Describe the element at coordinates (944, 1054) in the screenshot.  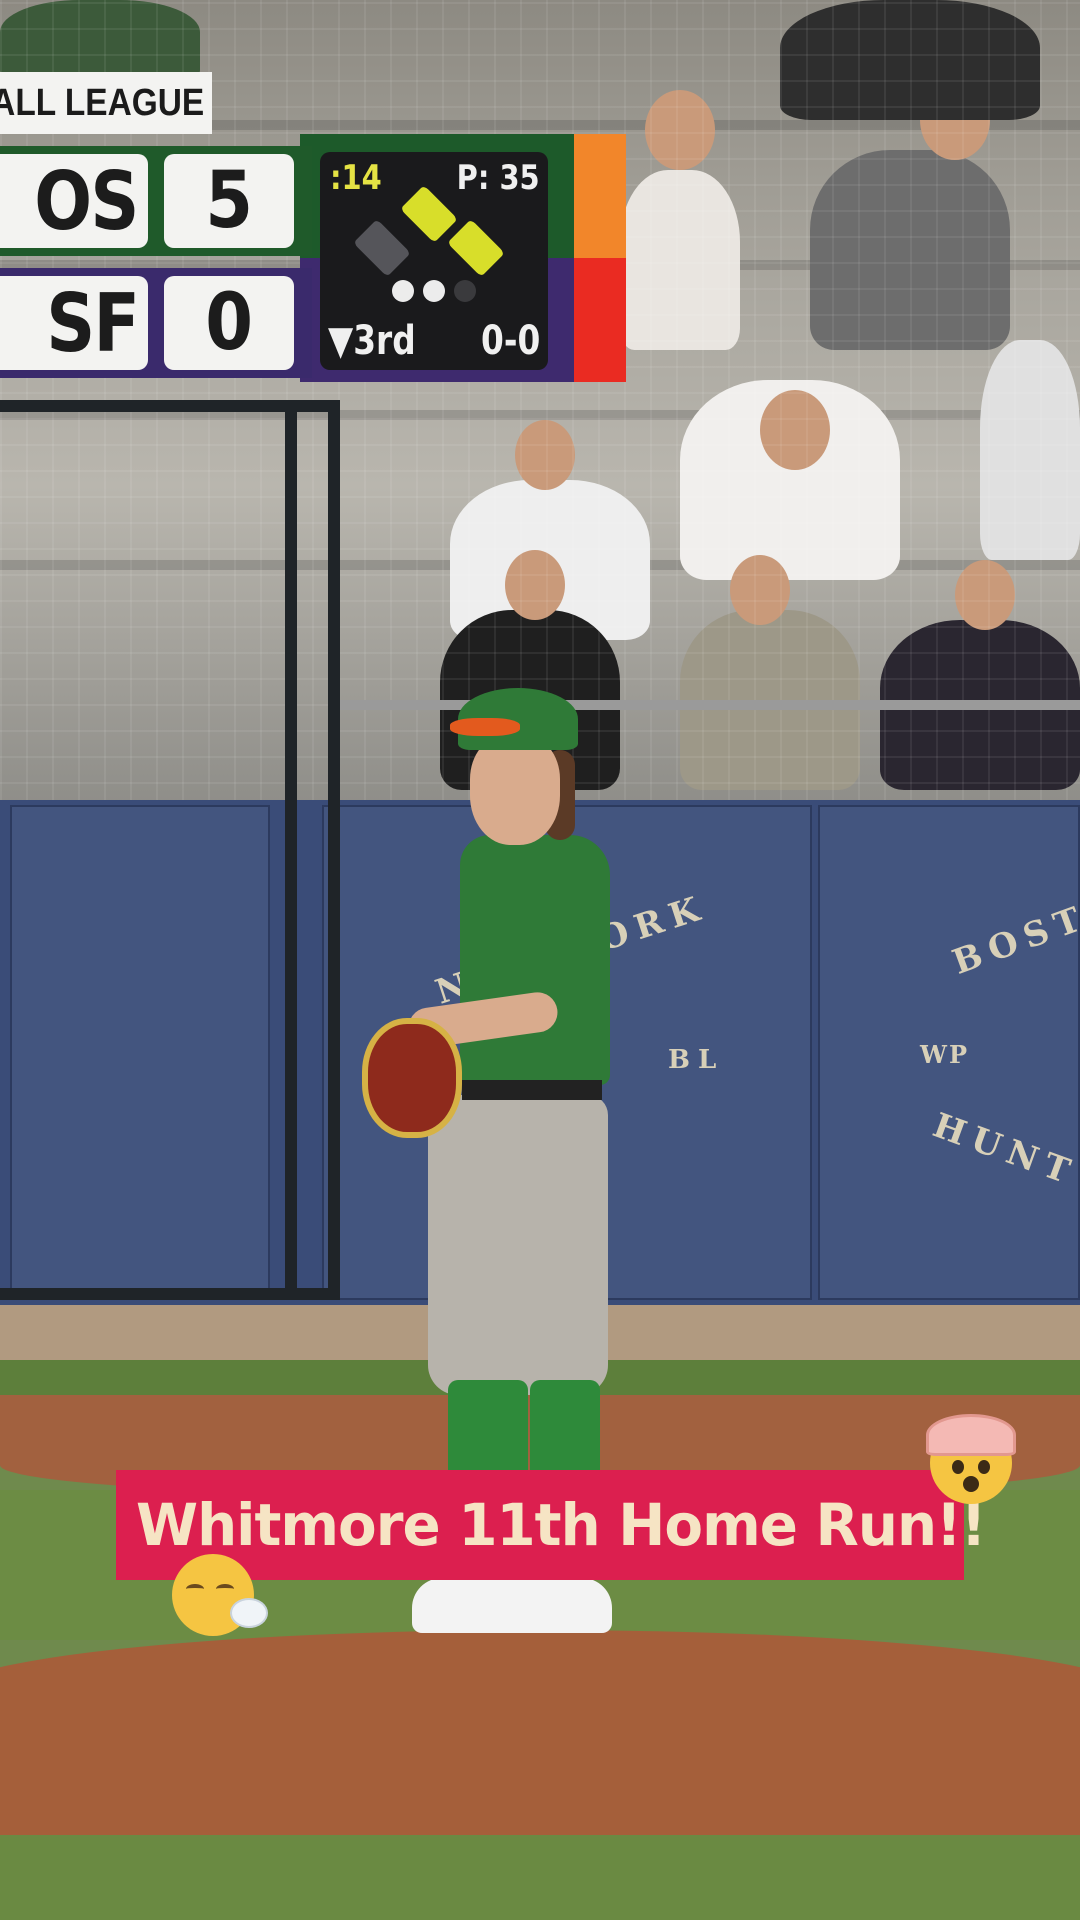
I see `wall-logo-text: WP` at that location.